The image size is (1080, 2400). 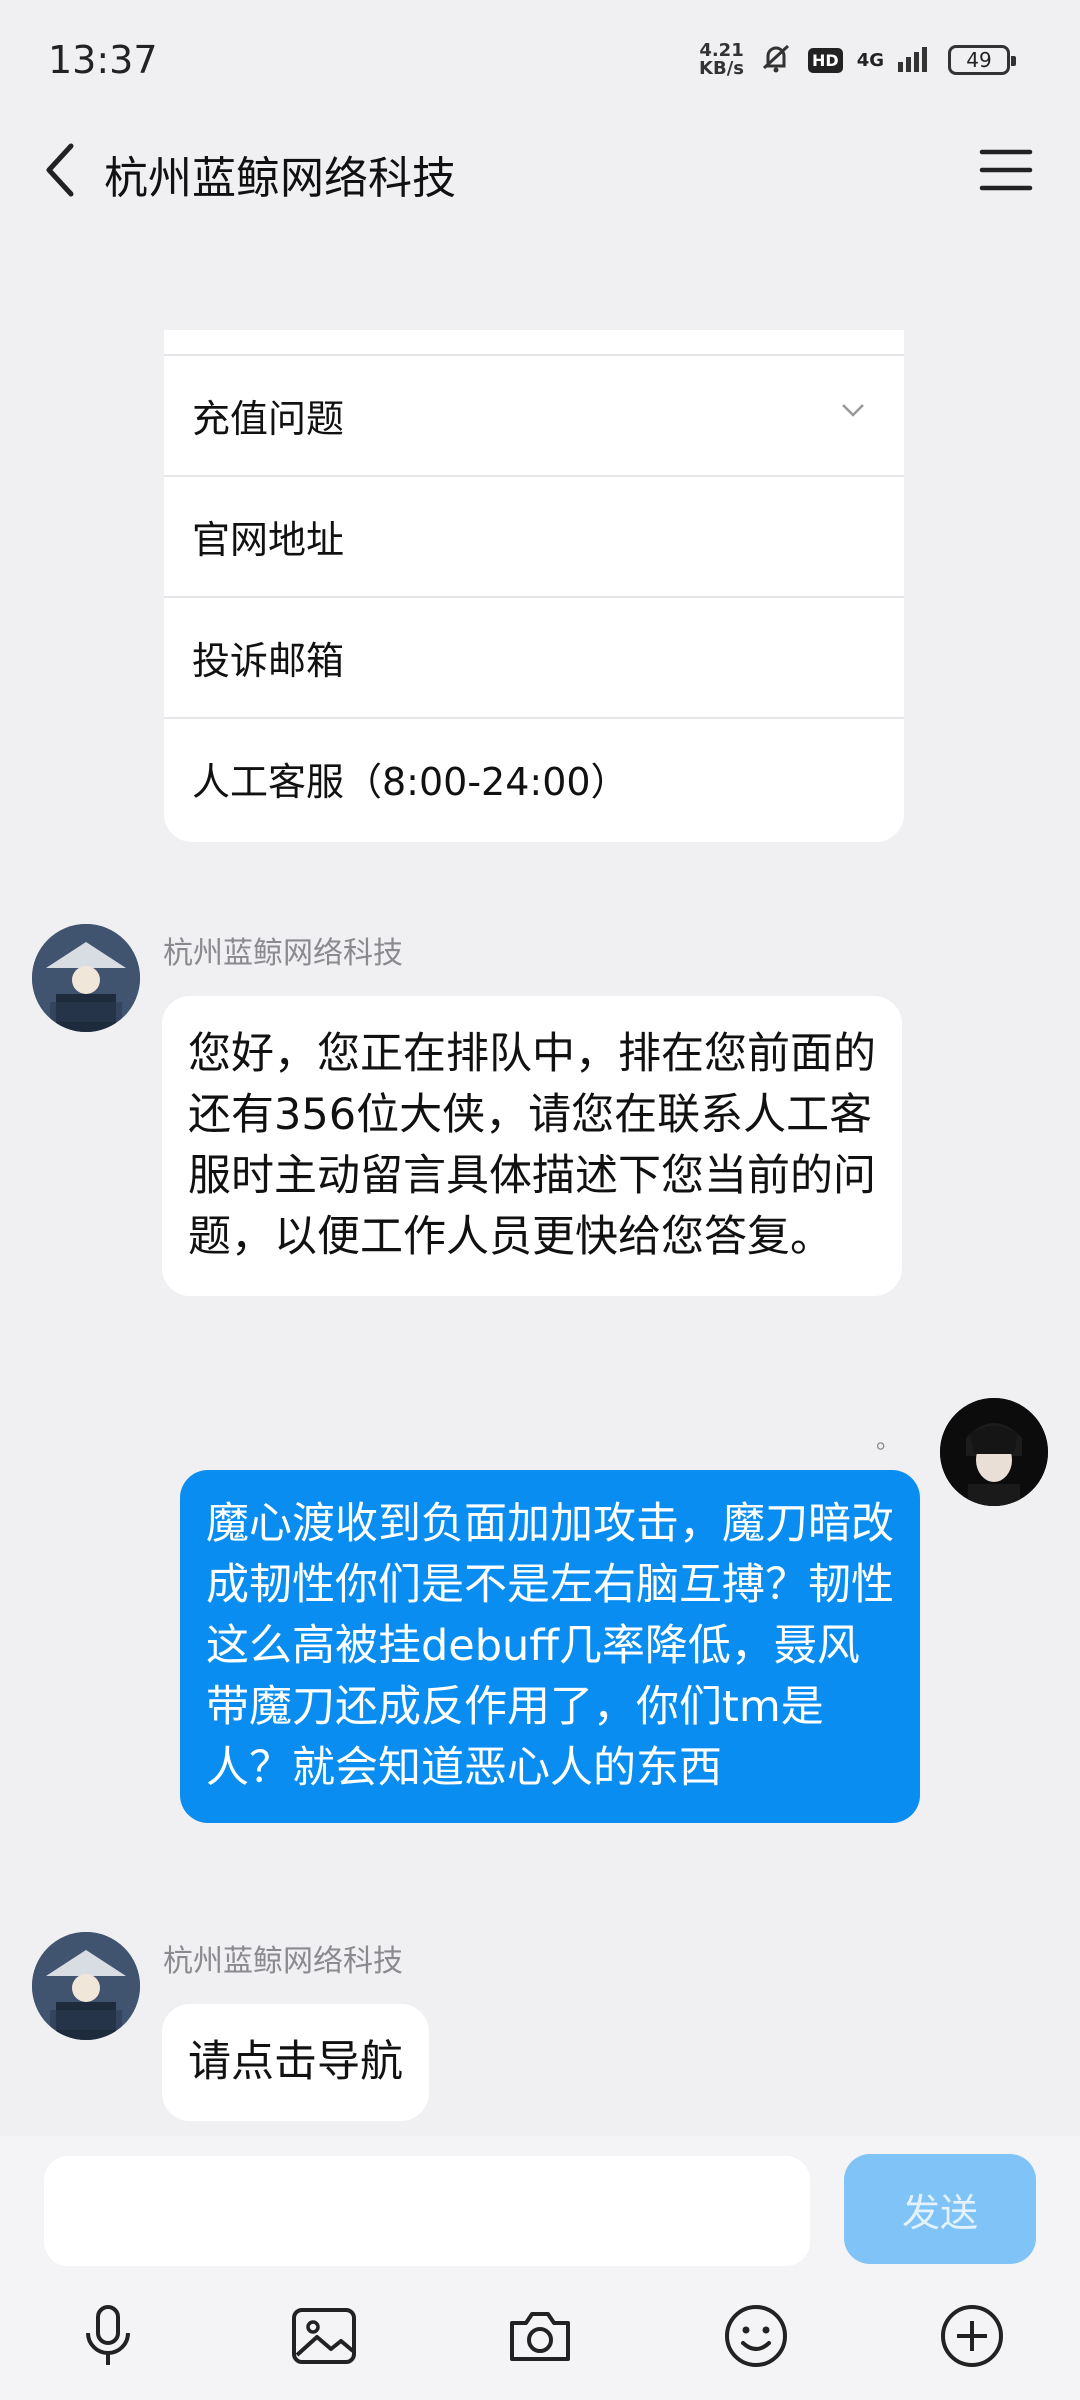 What do you see at coordinates (916, 60) in the screenshot?
I see `signal-icon` at bounding box center [916, 60].